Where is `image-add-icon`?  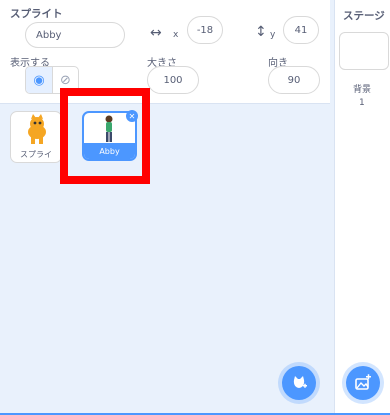
image-add-icon is located at coordinates (363, 382).